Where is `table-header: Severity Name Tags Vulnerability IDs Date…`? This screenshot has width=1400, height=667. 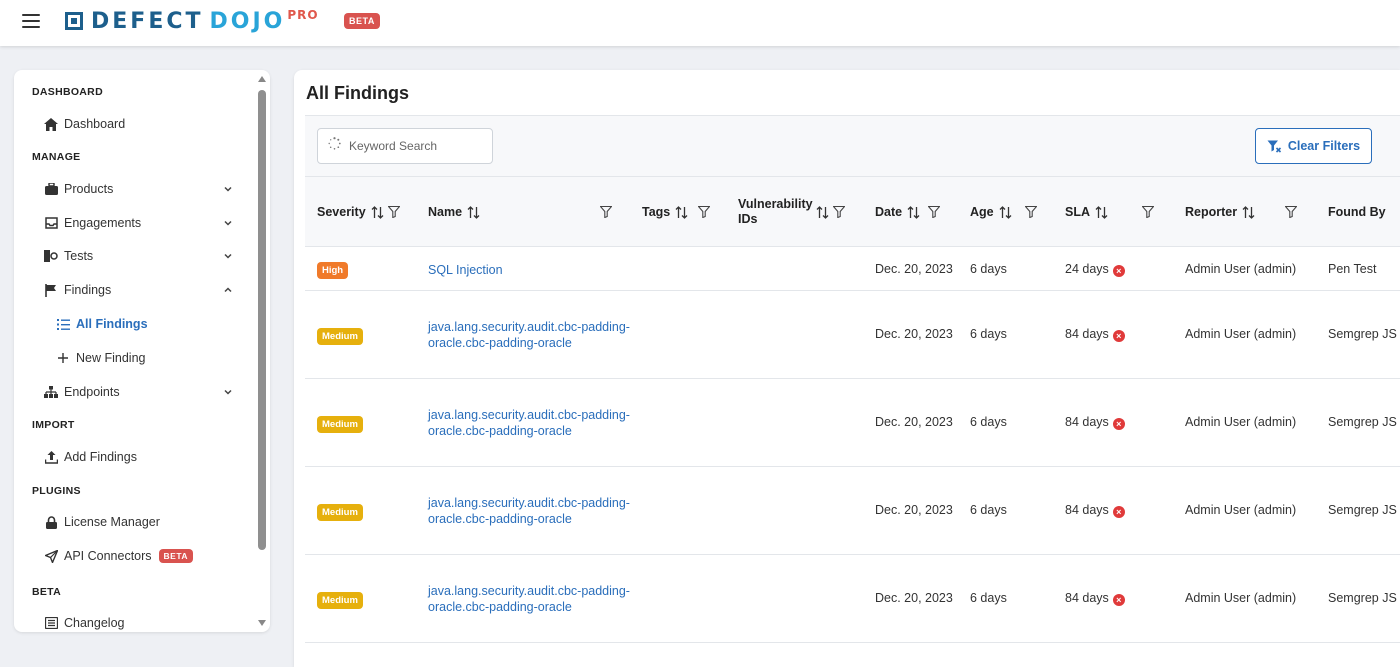 table-header: Severity Name Tags Vulnerability IDs Date… is located at coordinates (852, 212).